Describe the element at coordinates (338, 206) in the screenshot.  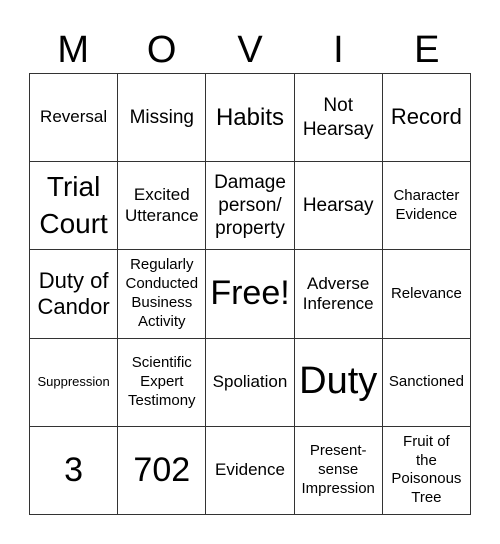
I see `bingo-cell: Hearsay` at that location.